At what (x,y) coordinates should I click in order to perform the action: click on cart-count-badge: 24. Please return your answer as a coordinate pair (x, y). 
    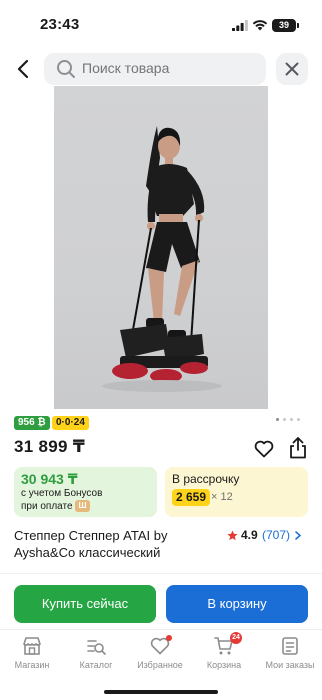
    Looking at the image, I should click on (236, 638).